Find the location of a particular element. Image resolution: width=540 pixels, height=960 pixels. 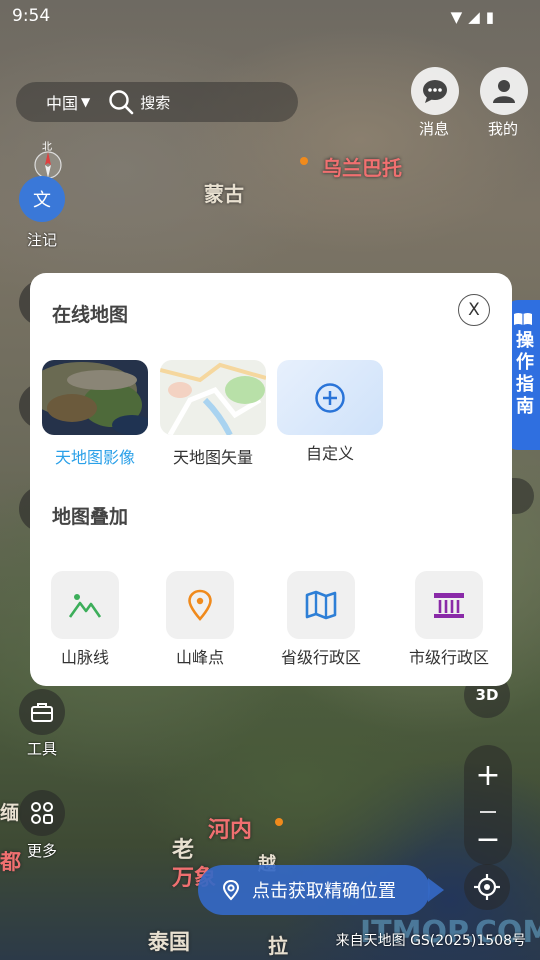

map-label-hanoi: 河内 is located at coordinates (230, 830).